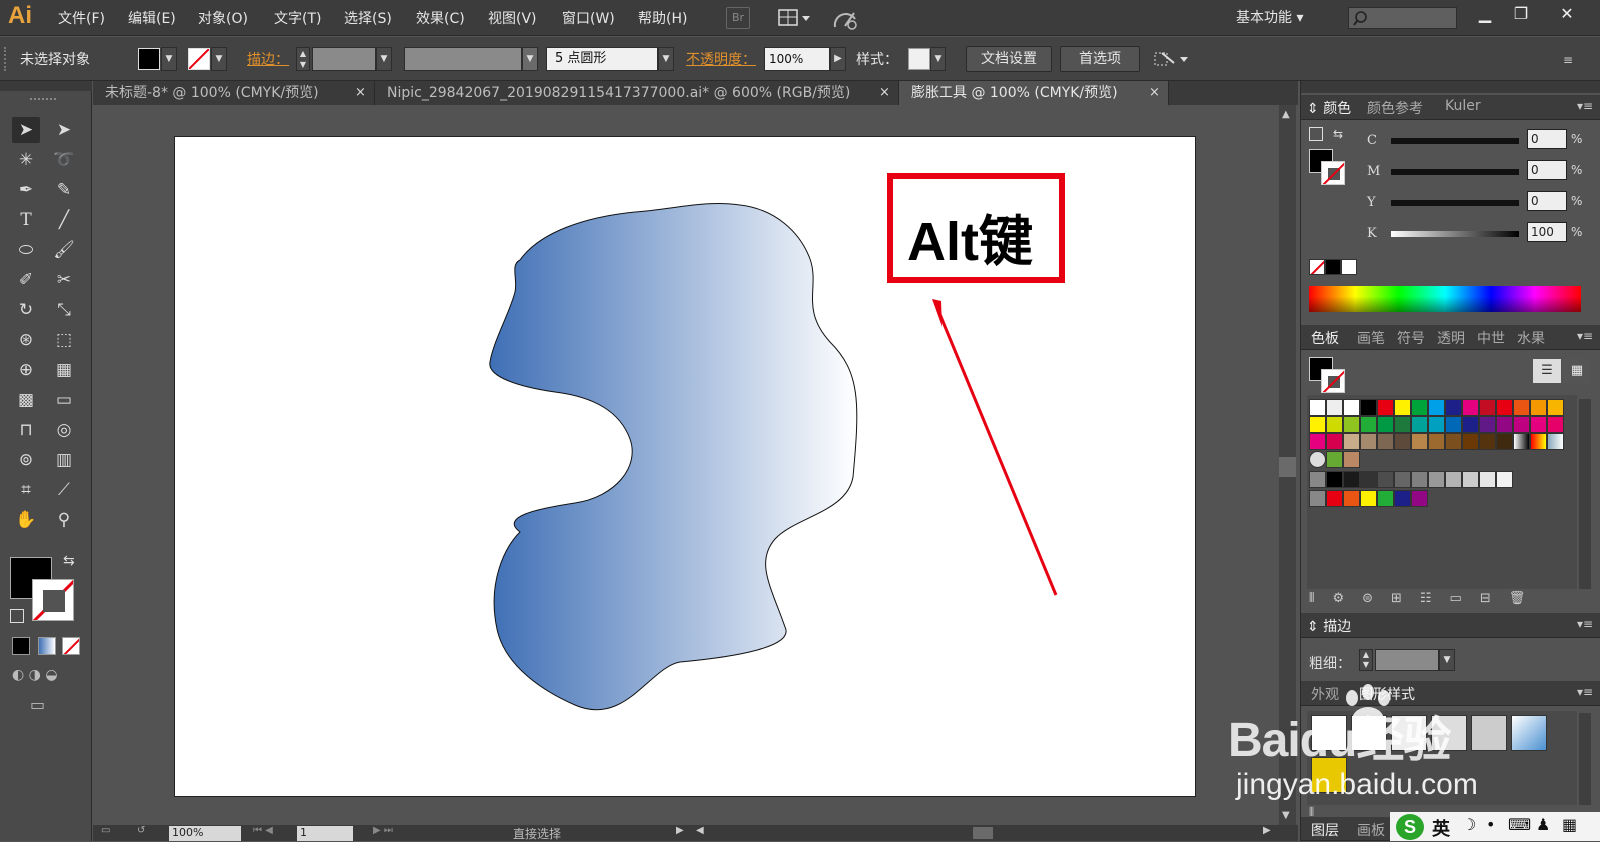 The height and width of the screenshot is (842, 1600). I want to click on blob-brush-tool-icon: ✐, so click(26, 280).